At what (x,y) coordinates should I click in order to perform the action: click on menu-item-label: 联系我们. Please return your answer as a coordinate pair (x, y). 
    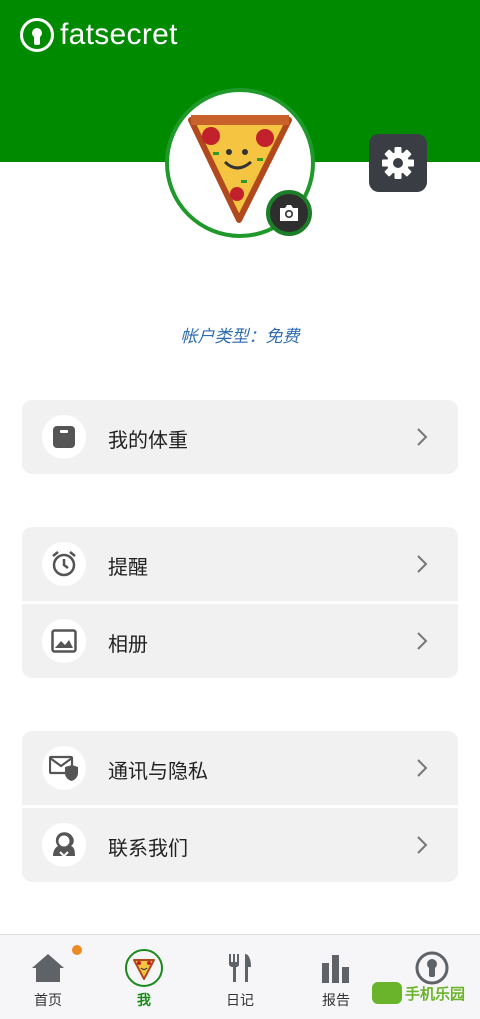
    Looking at the image, I should click on (148, 848).